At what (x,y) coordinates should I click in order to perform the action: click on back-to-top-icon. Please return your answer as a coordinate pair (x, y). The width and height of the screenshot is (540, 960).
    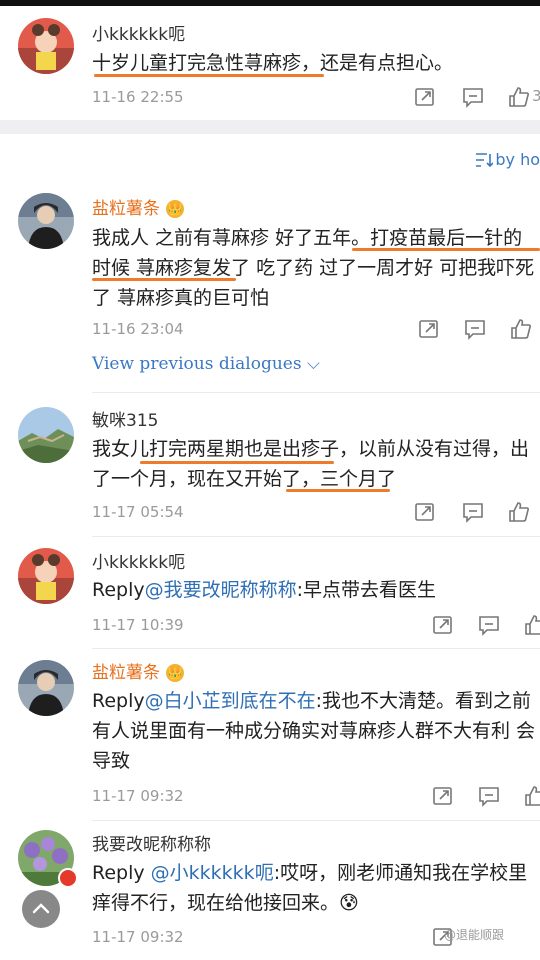
    Looking at the image, I should click on (41, 908).